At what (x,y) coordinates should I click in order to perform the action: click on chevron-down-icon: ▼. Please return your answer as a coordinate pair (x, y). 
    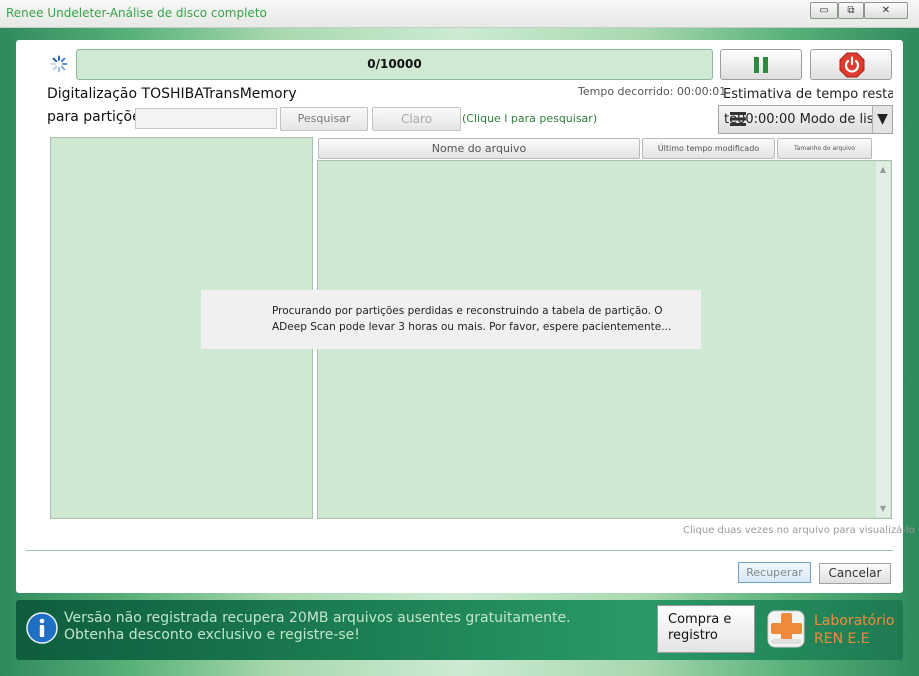
    Looking at the image, I should click on (882, 119).